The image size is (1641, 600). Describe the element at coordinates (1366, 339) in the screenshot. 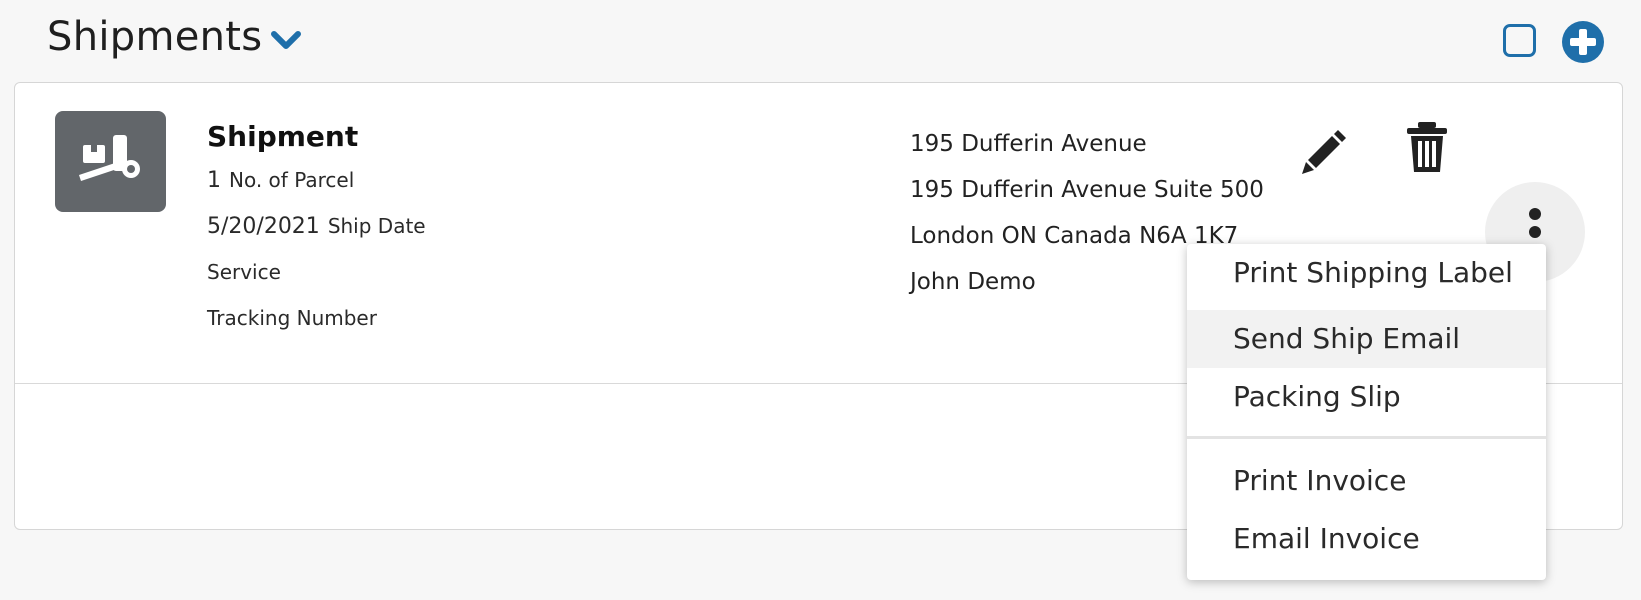

I see `menu-item-send-ship-email: Send Ship Email` at that location.